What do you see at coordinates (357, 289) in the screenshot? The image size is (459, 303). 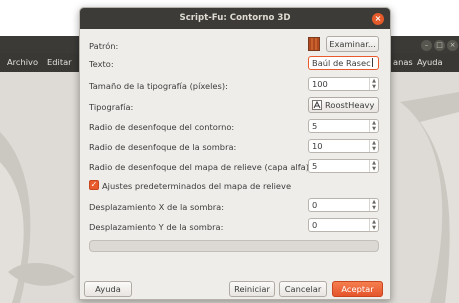 I see `accept-button: Aceptar` at bounding box center [357, 289].